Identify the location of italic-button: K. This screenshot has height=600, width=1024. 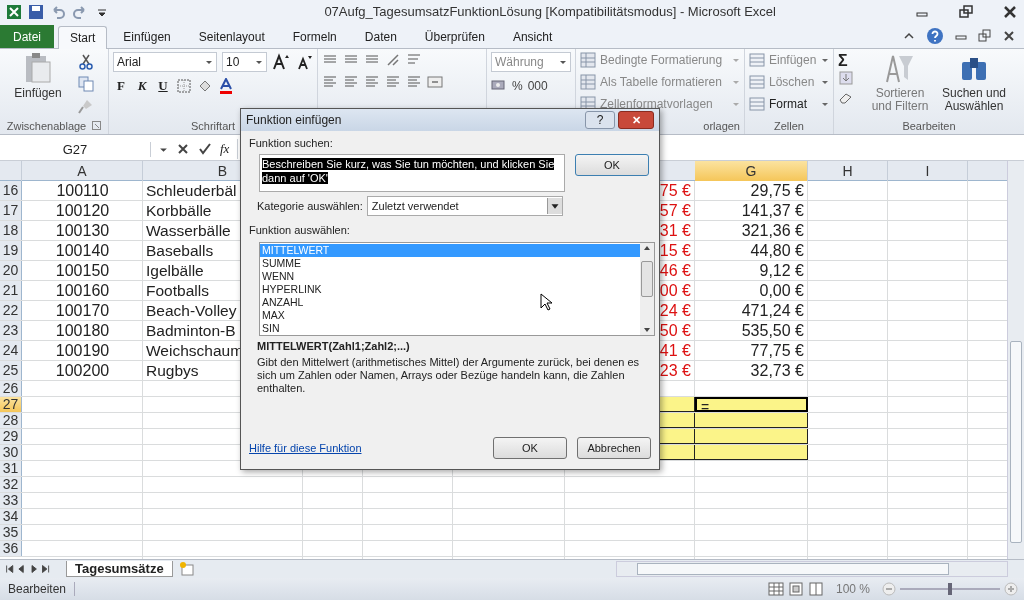
(142, 85).